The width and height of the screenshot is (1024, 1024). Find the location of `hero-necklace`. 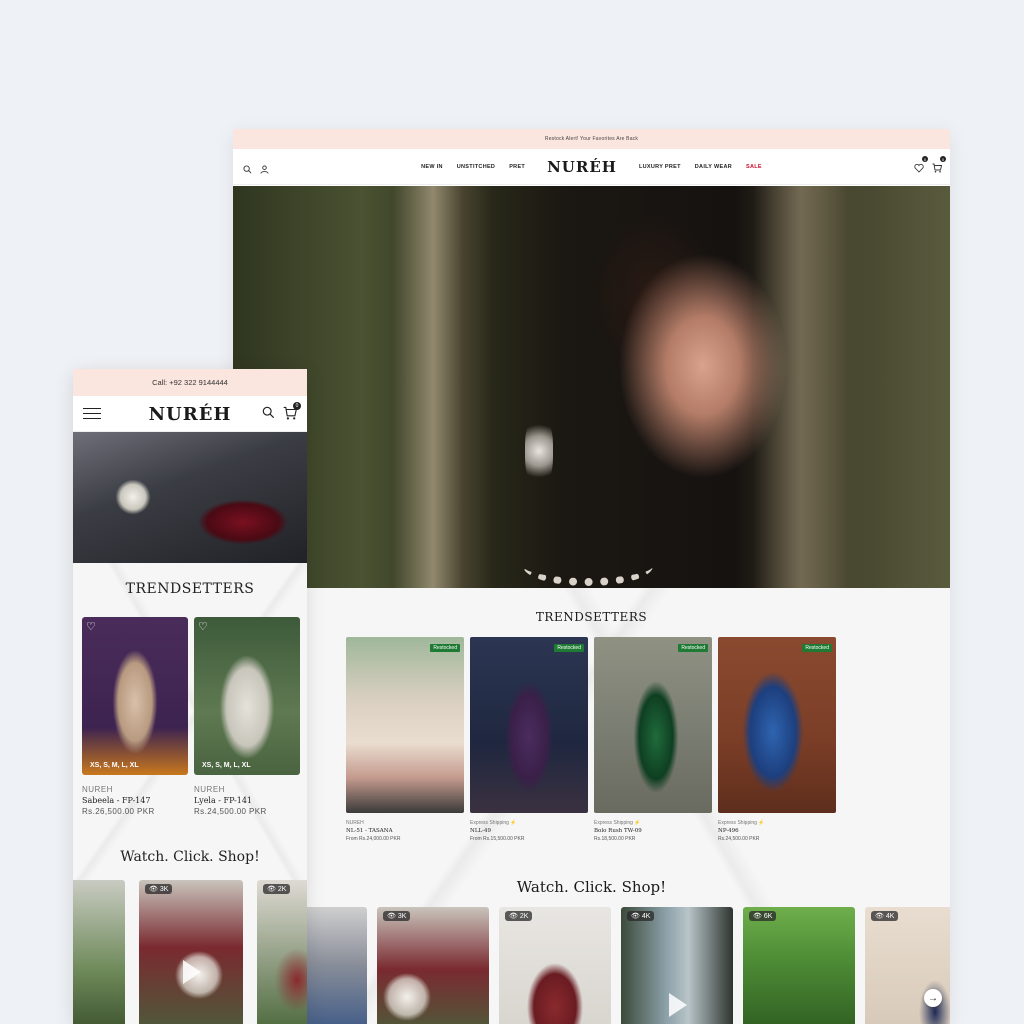

hero-necklace is located at coordinates (588, 566).